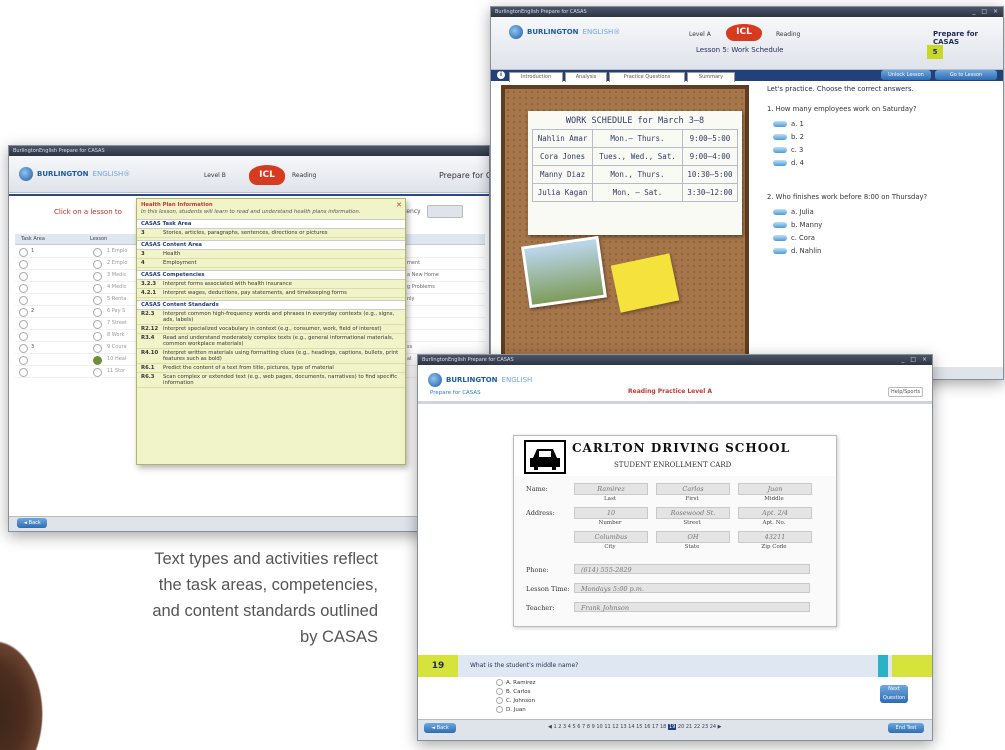  I want to click on tab-analysis: Analysis, so click(586, 77).